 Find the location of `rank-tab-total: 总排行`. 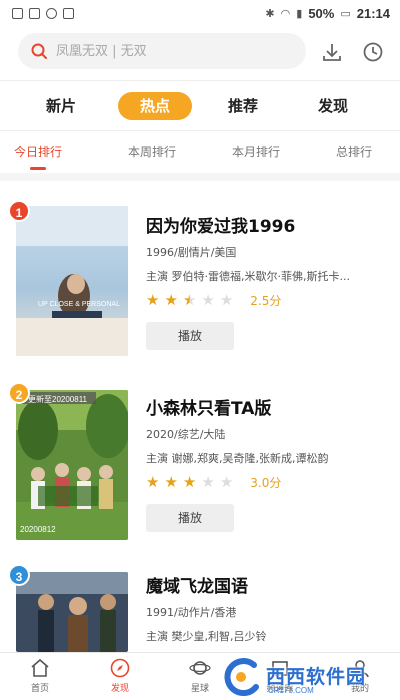

rank-tab-total: 总排行 is located at coordinates (354, 151).